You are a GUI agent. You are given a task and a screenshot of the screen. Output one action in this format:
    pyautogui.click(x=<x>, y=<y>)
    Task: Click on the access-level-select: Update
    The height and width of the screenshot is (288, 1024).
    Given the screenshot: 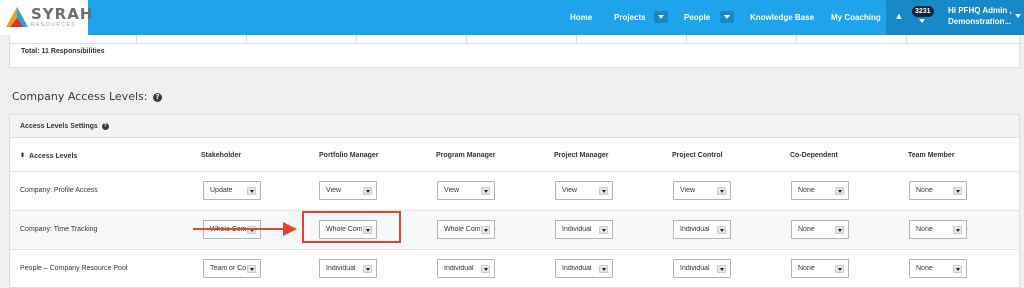 What is the action you would take?
    pyautogui.click(x=232, y=190)
    